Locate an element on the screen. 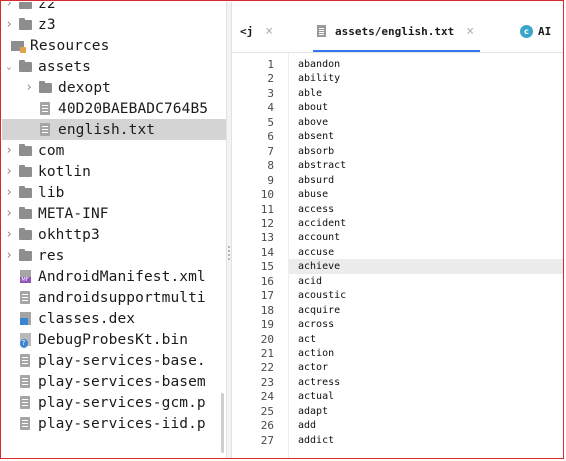  code-line: act is located at coordinates (426, 339).